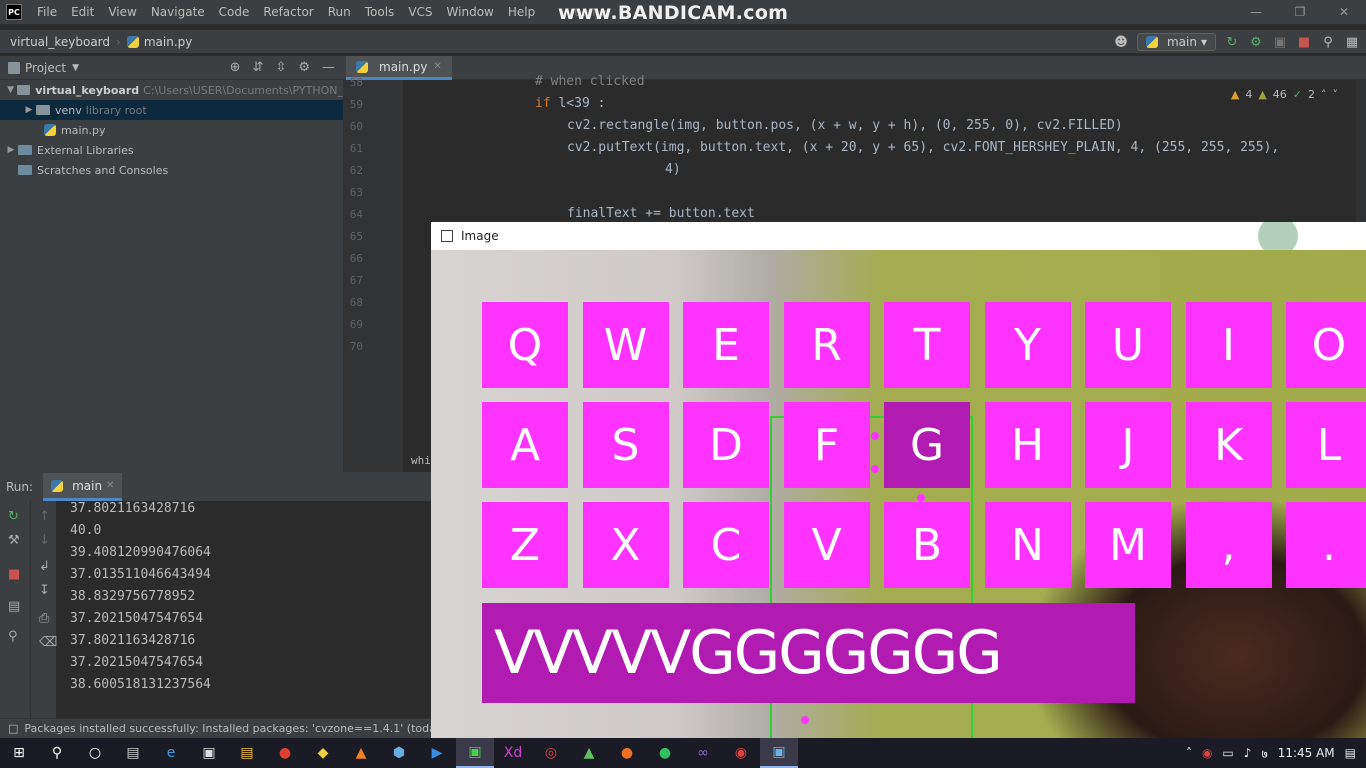  What do you see at coordinates (44, 540) in the screenshot?
I see `arrow-down-icon: ↓` at bounding box center [44, 540].